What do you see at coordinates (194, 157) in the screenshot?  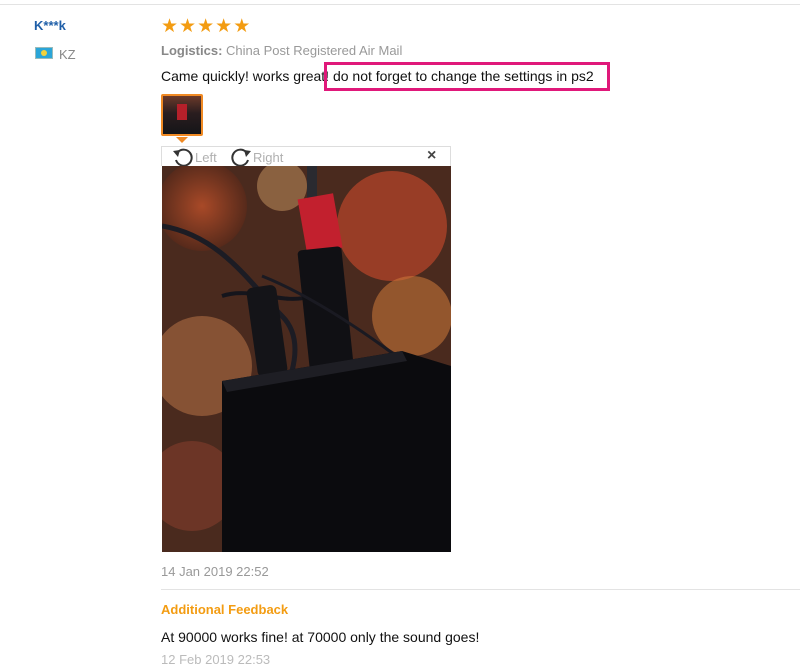 I see `rotate-left-button: Left` at bounding box center [194, 157].